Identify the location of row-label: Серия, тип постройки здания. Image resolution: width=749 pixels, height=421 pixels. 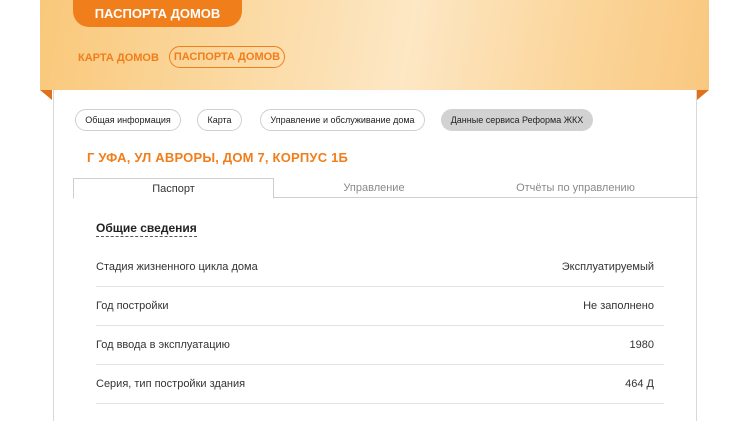
(171, 384).